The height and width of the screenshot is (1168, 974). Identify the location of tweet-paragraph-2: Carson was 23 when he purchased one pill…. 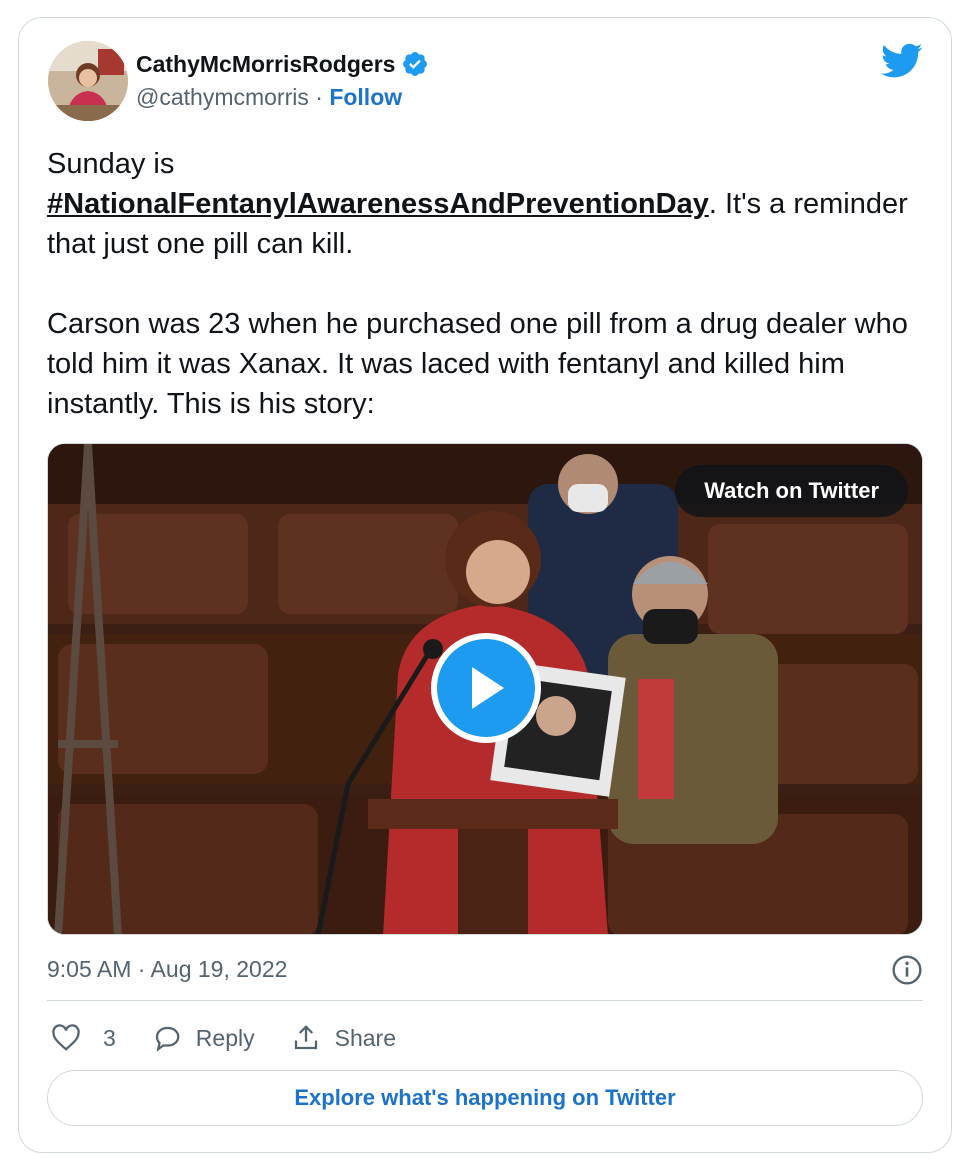
(481, 364).